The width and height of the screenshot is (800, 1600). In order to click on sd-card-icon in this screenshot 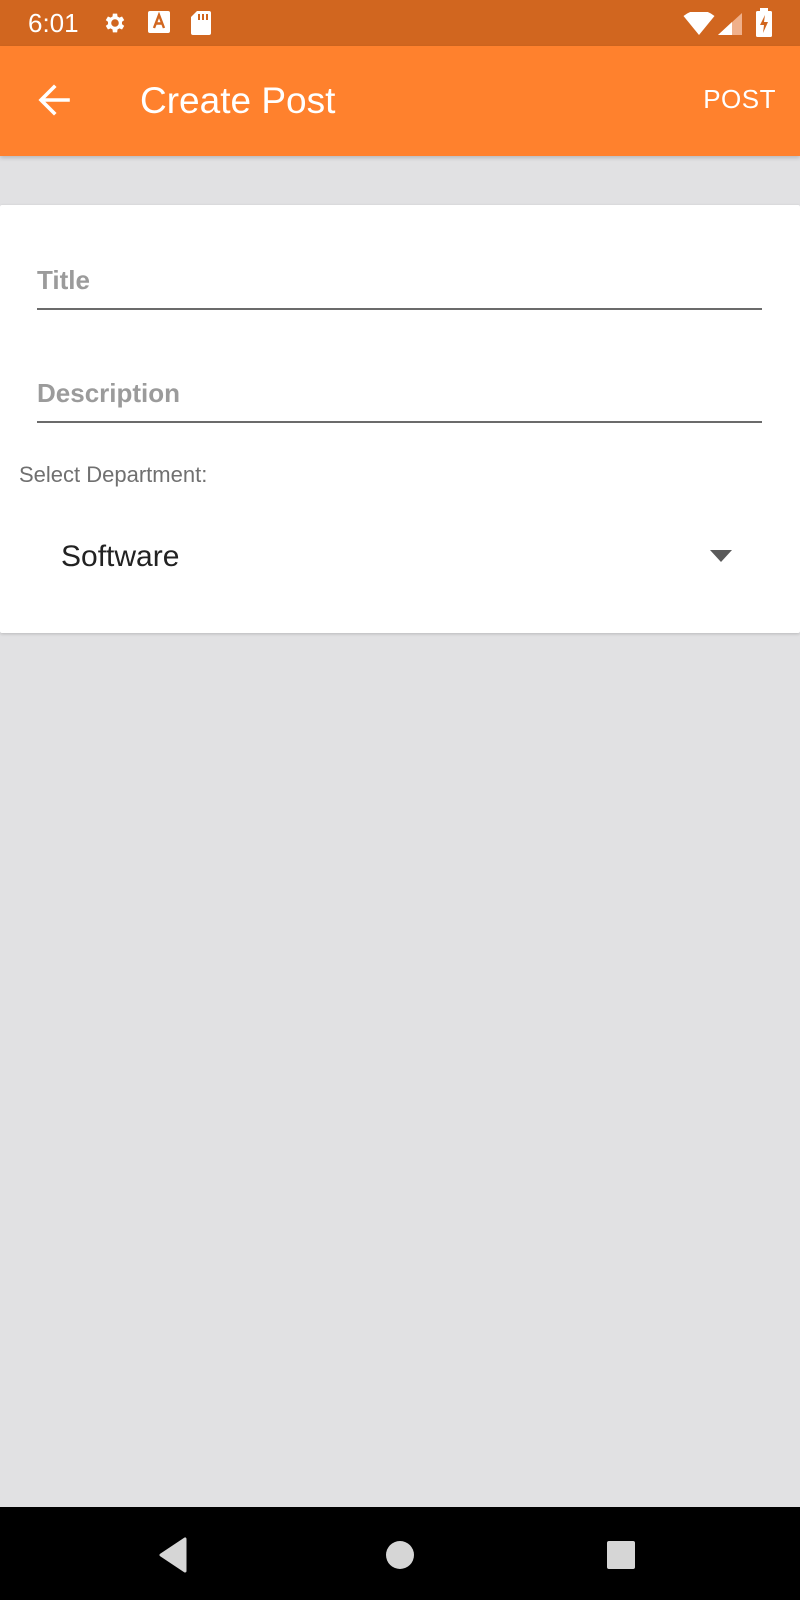, I will do `click(201, 23)`.